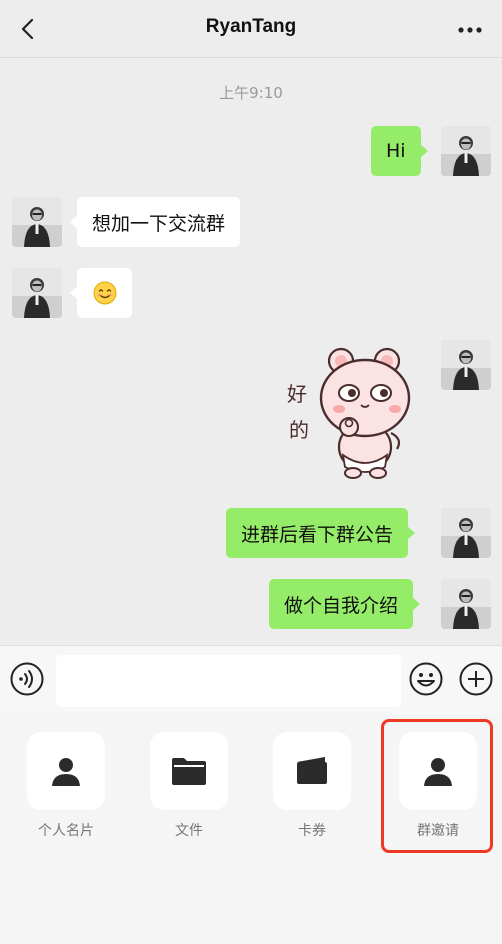 The width and height of the screenshot is (502, 944). Describe the element at coordinates (476, 679) in the screenshot. I see `plus-icon` at that location.